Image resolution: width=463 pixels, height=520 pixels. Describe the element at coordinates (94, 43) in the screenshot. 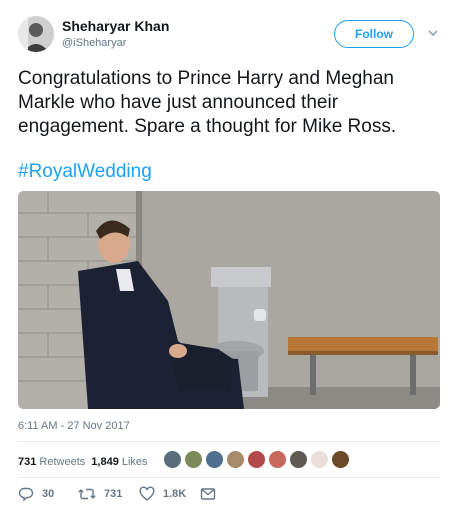

I see `user-handle: @iSheharyar` at that location.